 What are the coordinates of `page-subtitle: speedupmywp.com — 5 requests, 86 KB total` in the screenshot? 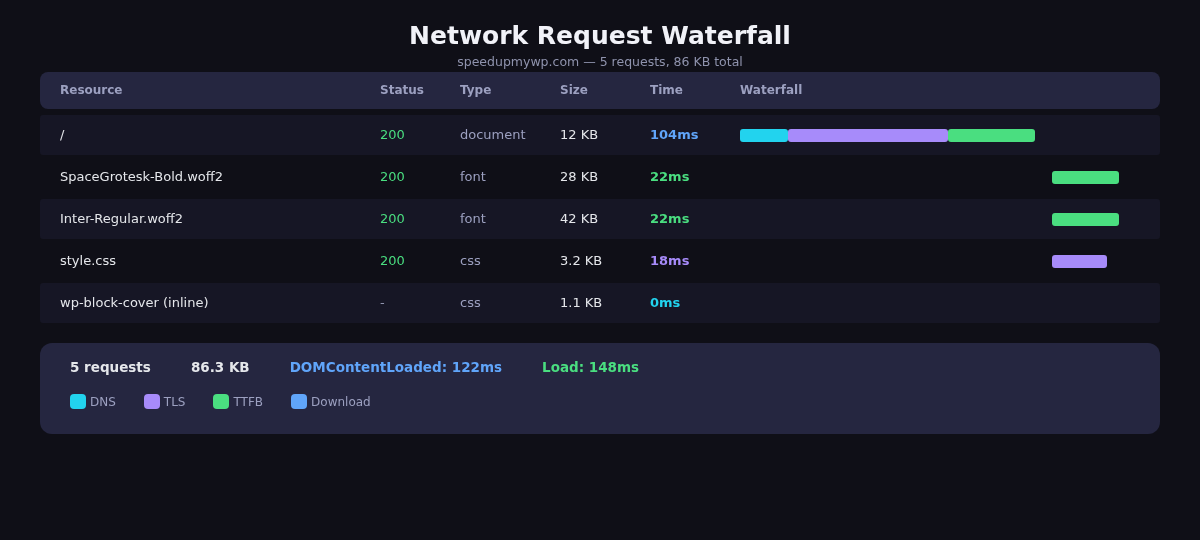 It's located at (600, 62).